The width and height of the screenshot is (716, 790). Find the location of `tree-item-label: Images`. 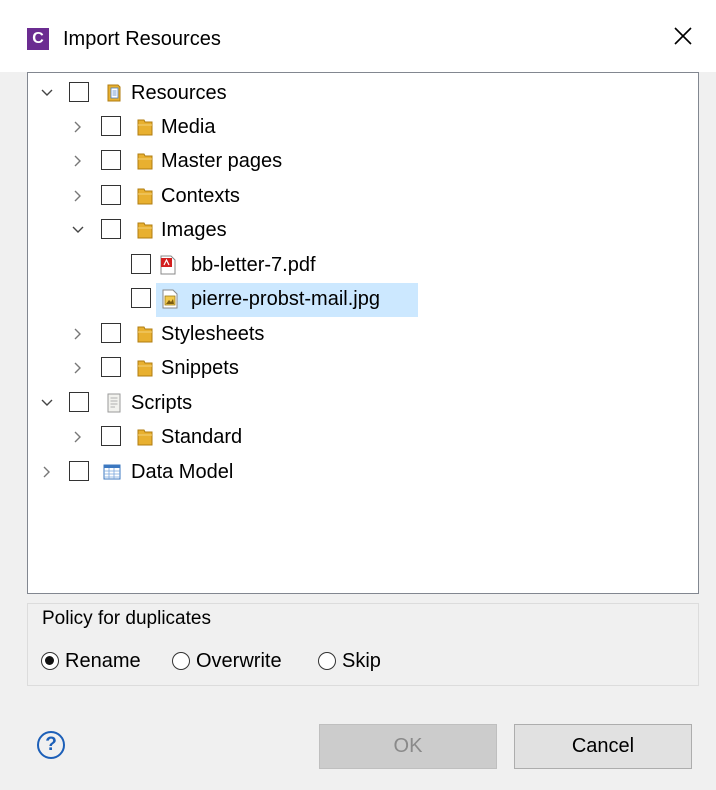

tree-item-label: Images is located at coordinates (194, 230).